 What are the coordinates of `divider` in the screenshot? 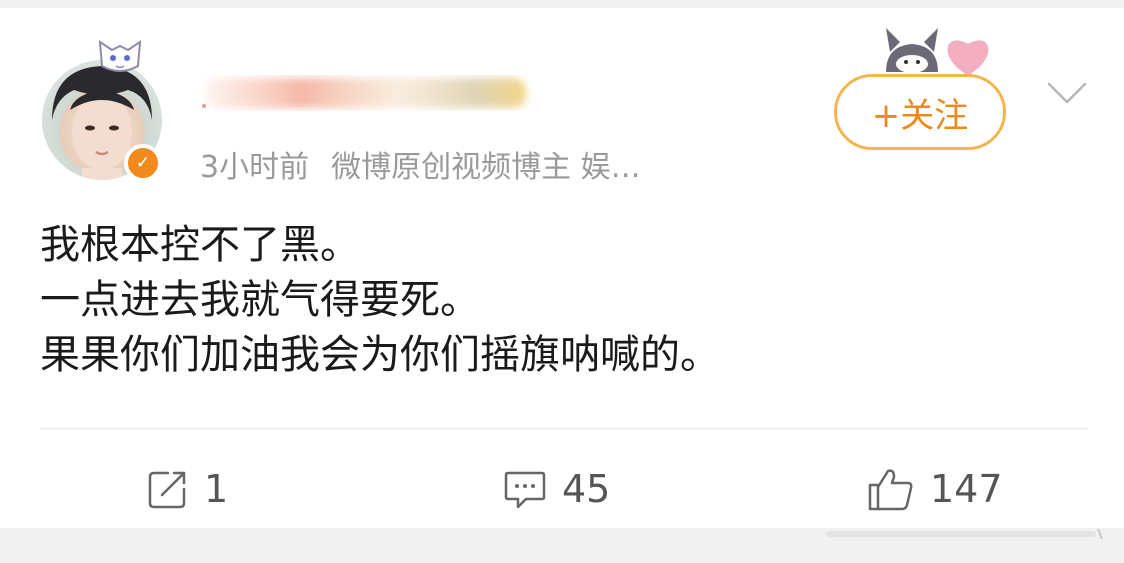 It's located at (564, 428).